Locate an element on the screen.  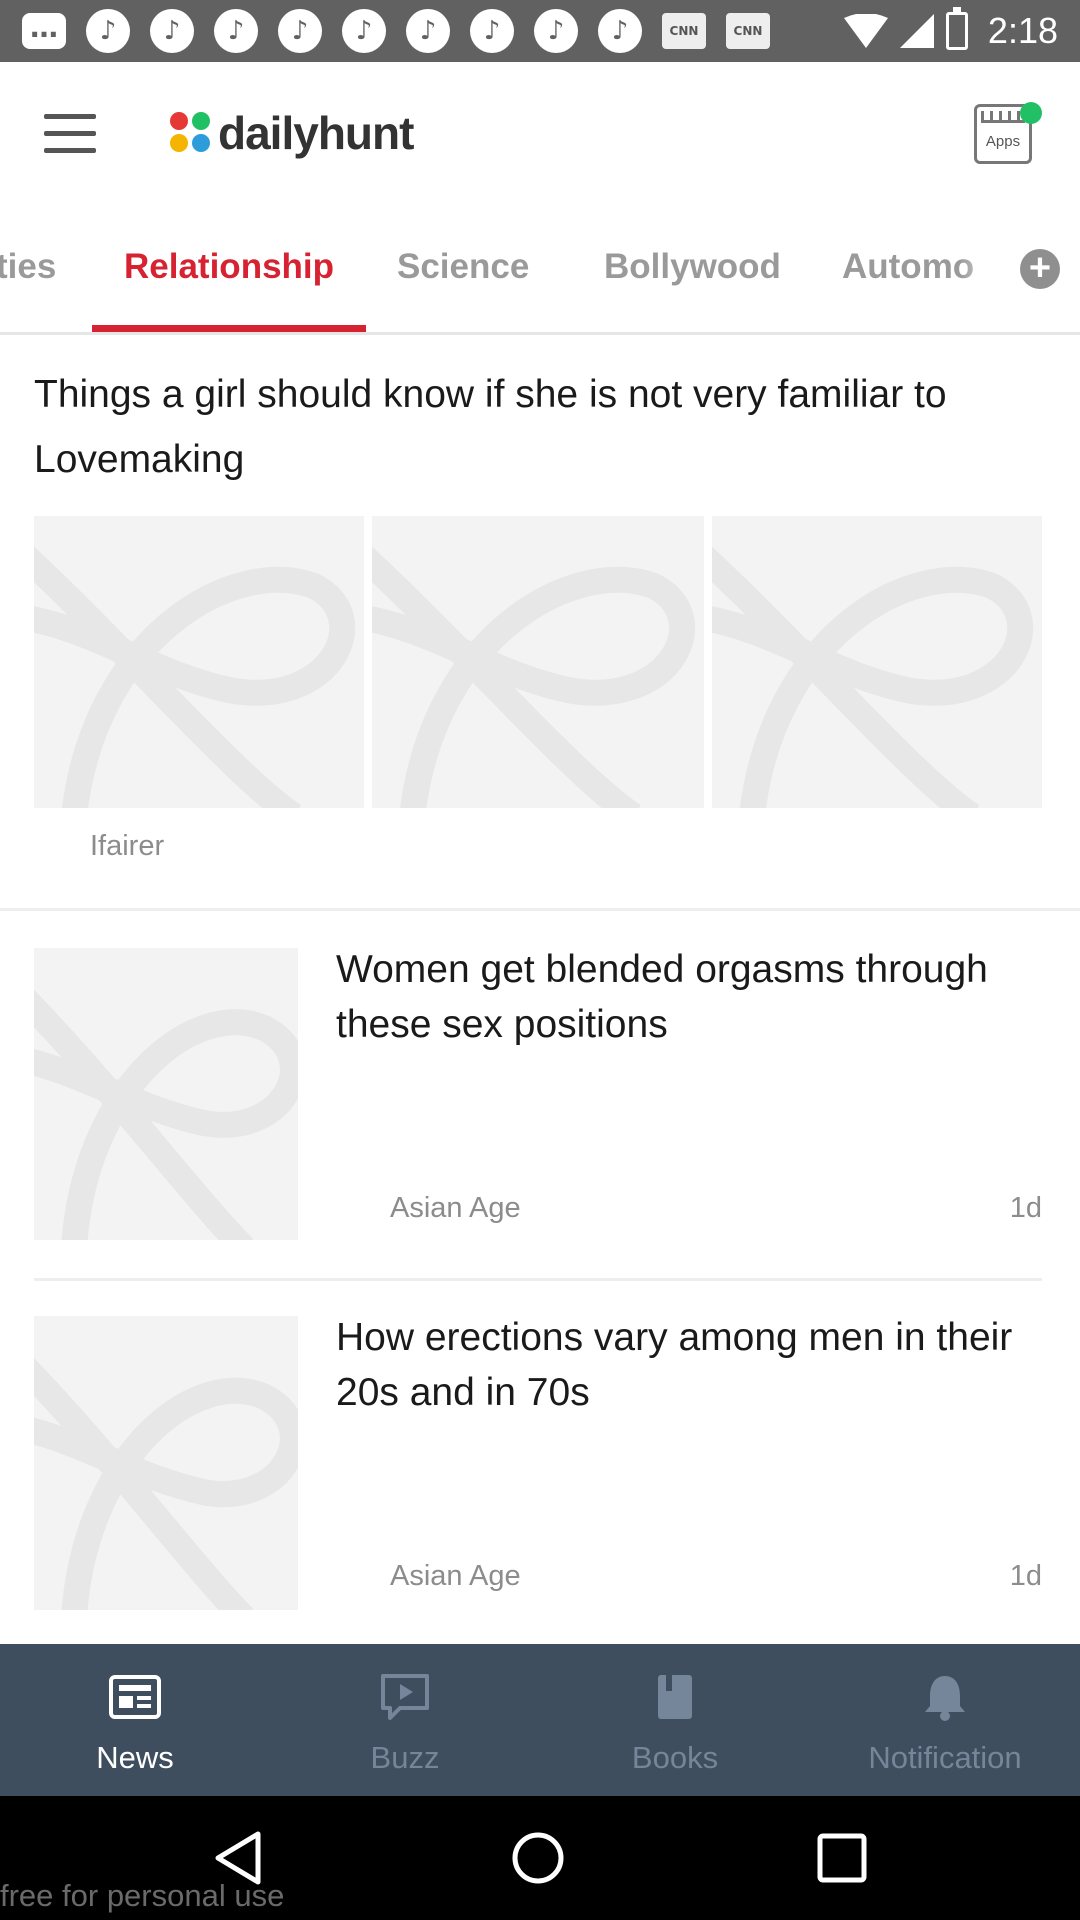
app-bar: dailyhunt Apps is located at coordinates (540, 134).